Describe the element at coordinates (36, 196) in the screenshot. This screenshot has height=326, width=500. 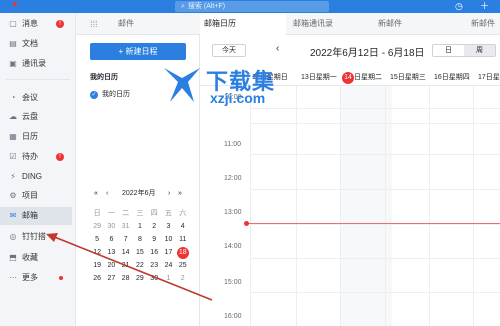
I see `nav-item-project: ⚙ 项目` at that location.